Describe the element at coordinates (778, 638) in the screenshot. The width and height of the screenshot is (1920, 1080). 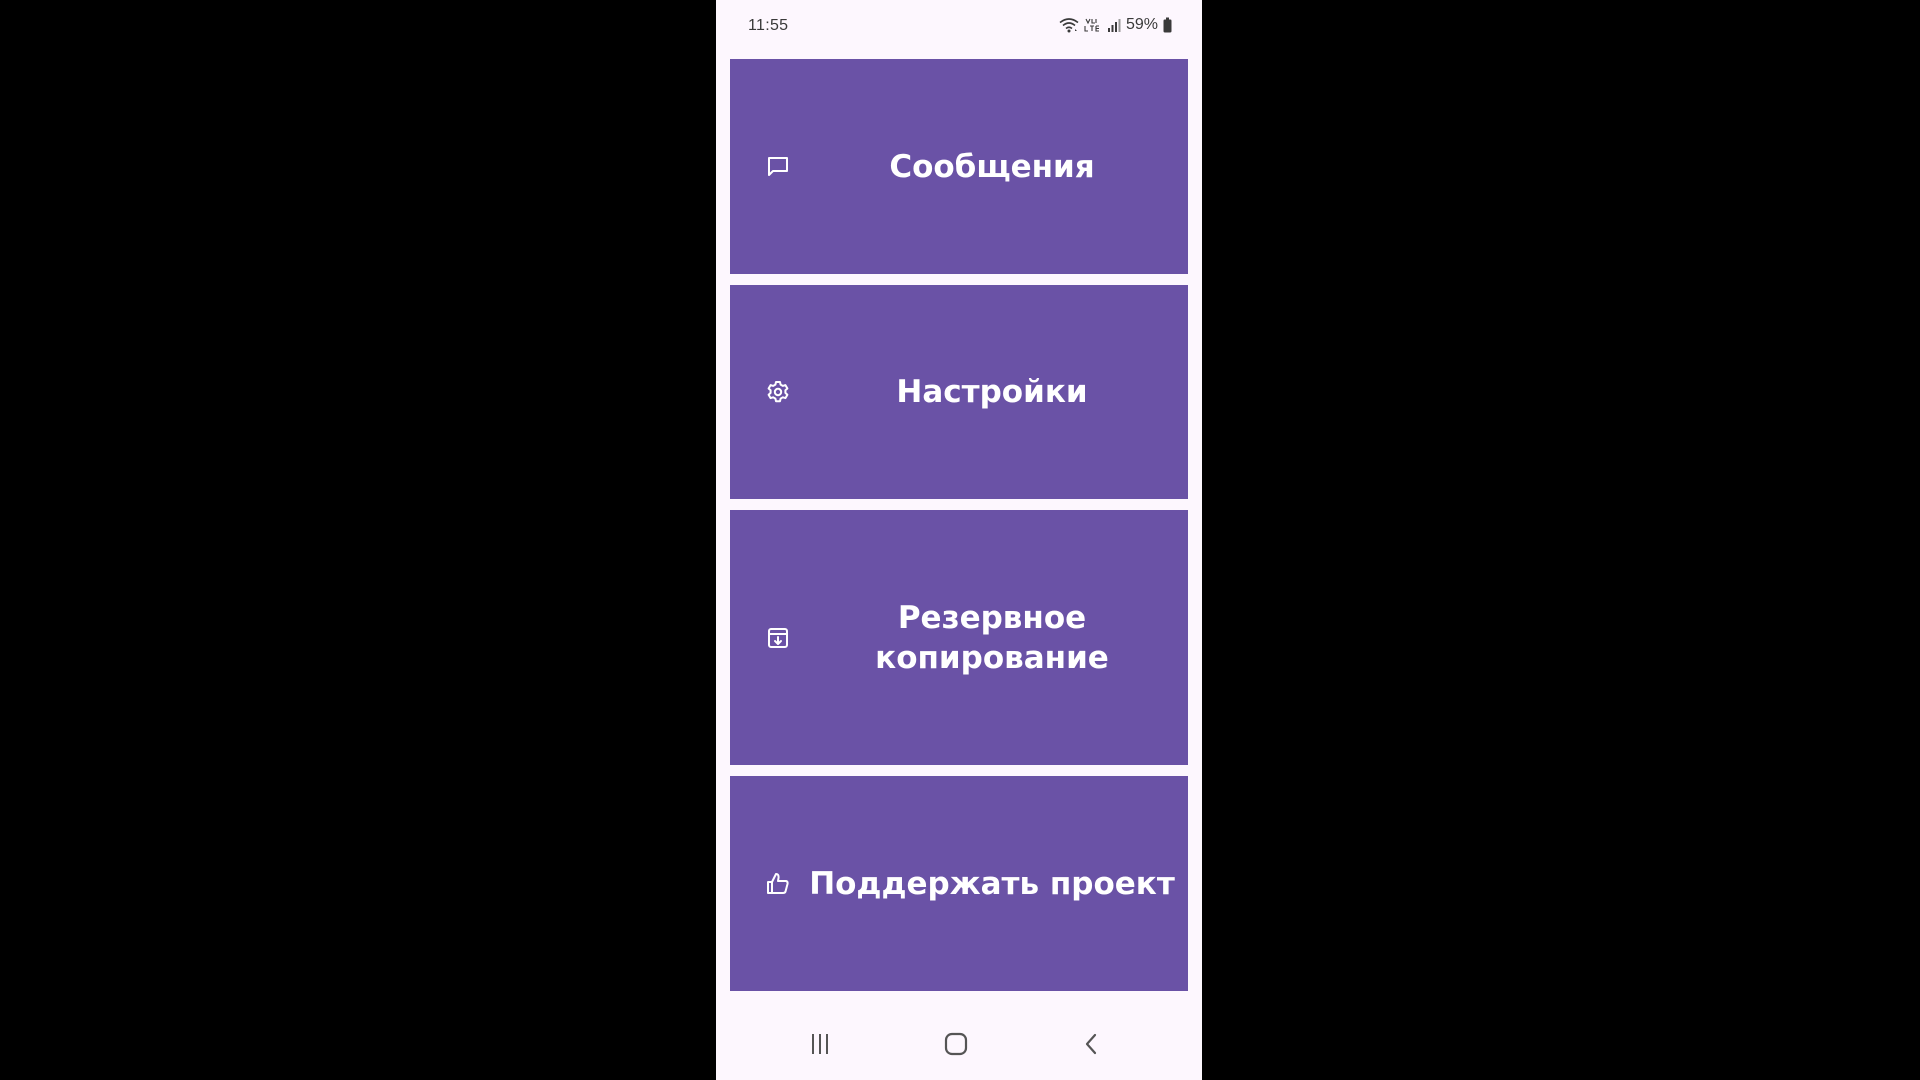
I see `archive-download-icon` at that location.